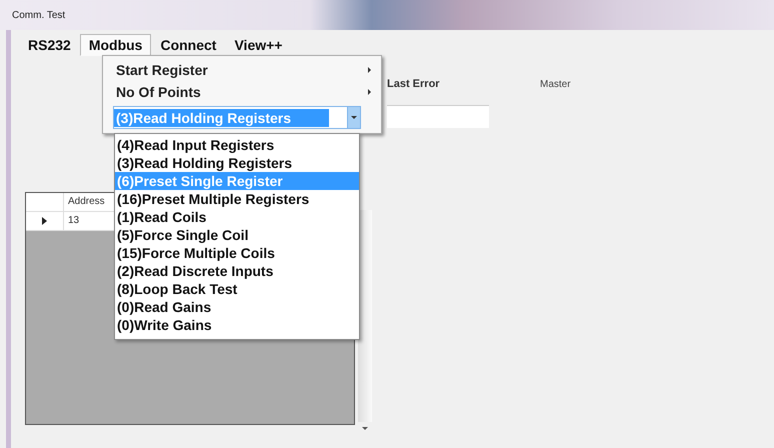 The image size is (774, 448). What do you see at coordinates (237, 289) in the screenshot?
I see `list-option: (8)Loop Back Test` at bounding box center [237, 289].